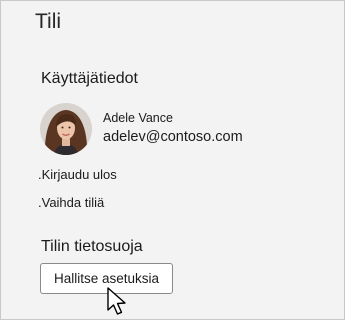 The height and width of the screenshot is (320, 345). I want to click on mouse-pointer-icon, so click(116, 301).